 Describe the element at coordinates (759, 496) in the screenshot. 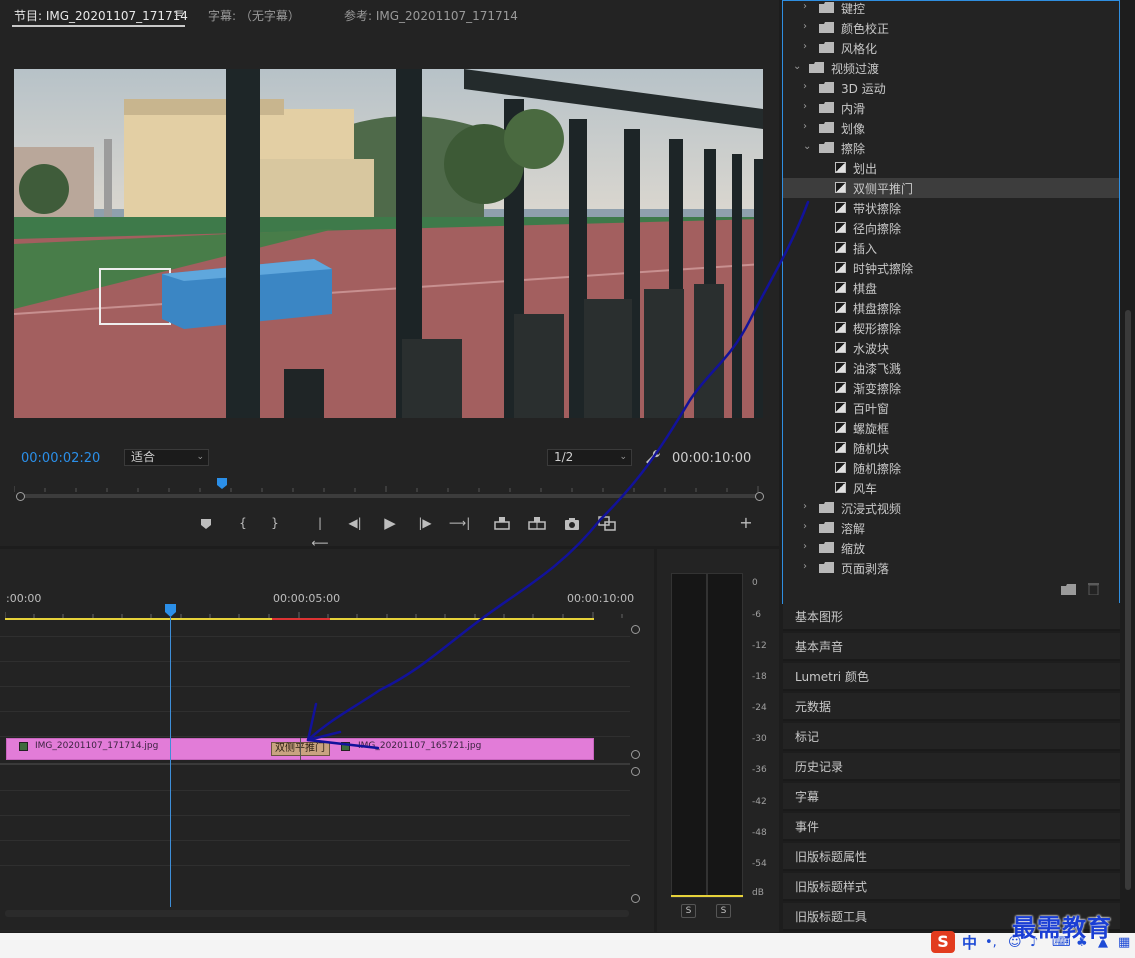

I see `scrub-end-handle` at that location.